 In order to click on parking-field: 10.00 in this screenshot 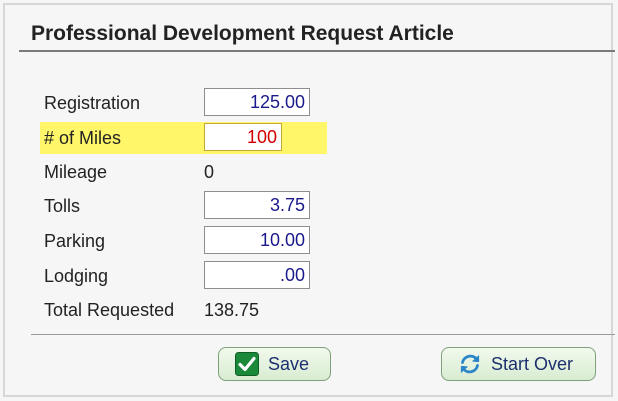, I will do `click(257, 240)`.